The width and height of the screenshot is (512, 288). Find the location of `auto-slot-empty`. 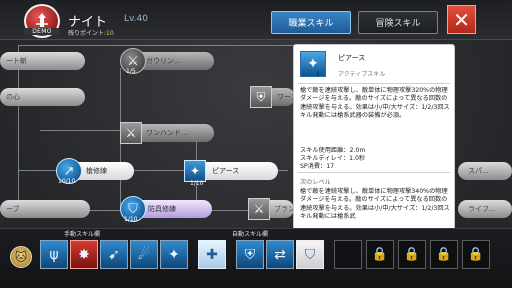

auto-slot-empty is located at coordinates (348, 254).